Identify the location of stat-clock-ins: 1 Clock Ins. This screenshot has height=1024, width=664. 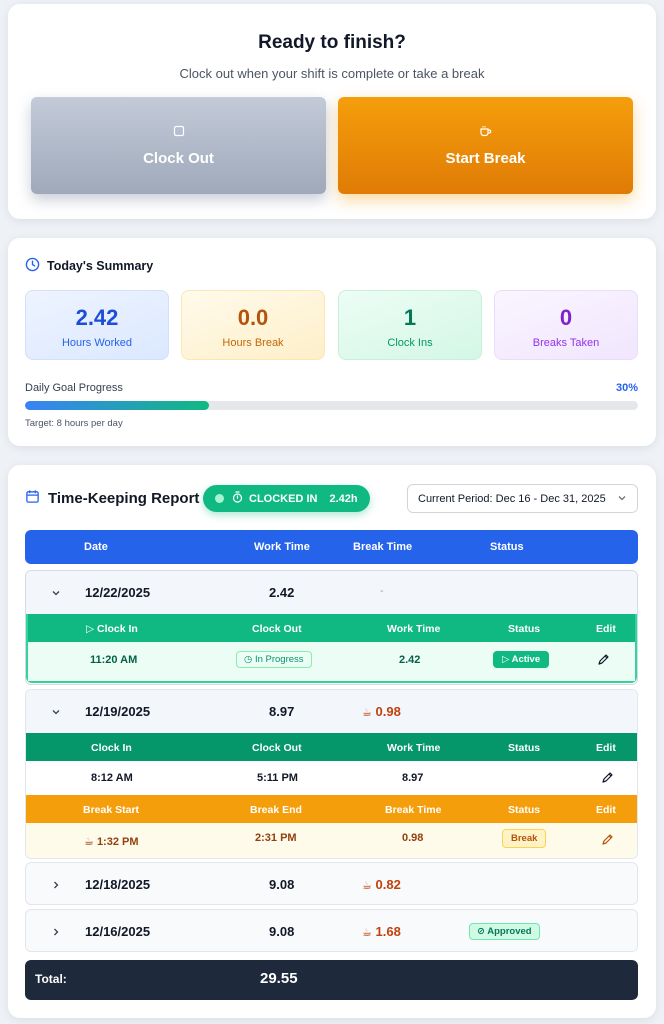
(410, 325).